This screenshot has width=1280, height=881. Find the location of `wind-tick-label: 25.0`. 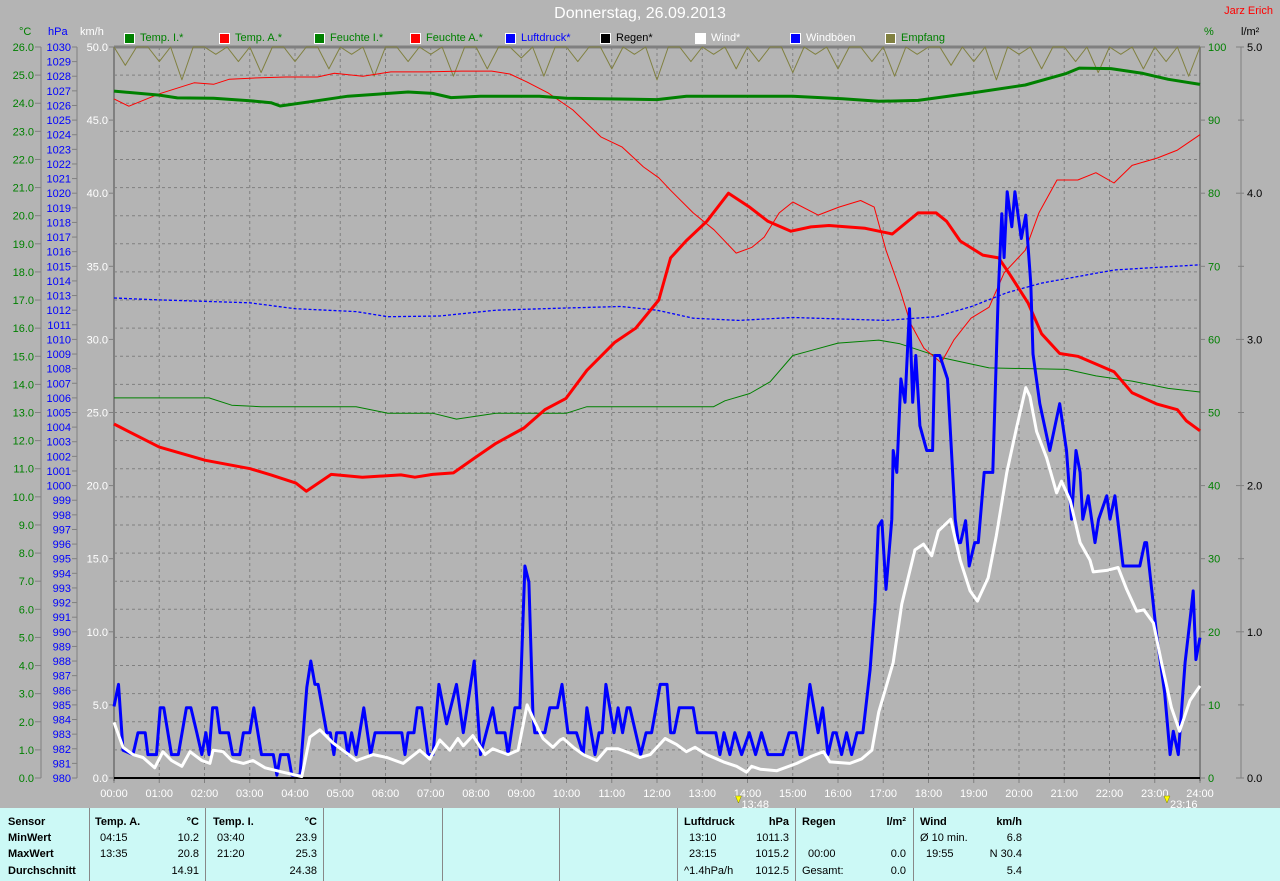

wind-tick-label: 25.0 is located at coordinates (97, 414).